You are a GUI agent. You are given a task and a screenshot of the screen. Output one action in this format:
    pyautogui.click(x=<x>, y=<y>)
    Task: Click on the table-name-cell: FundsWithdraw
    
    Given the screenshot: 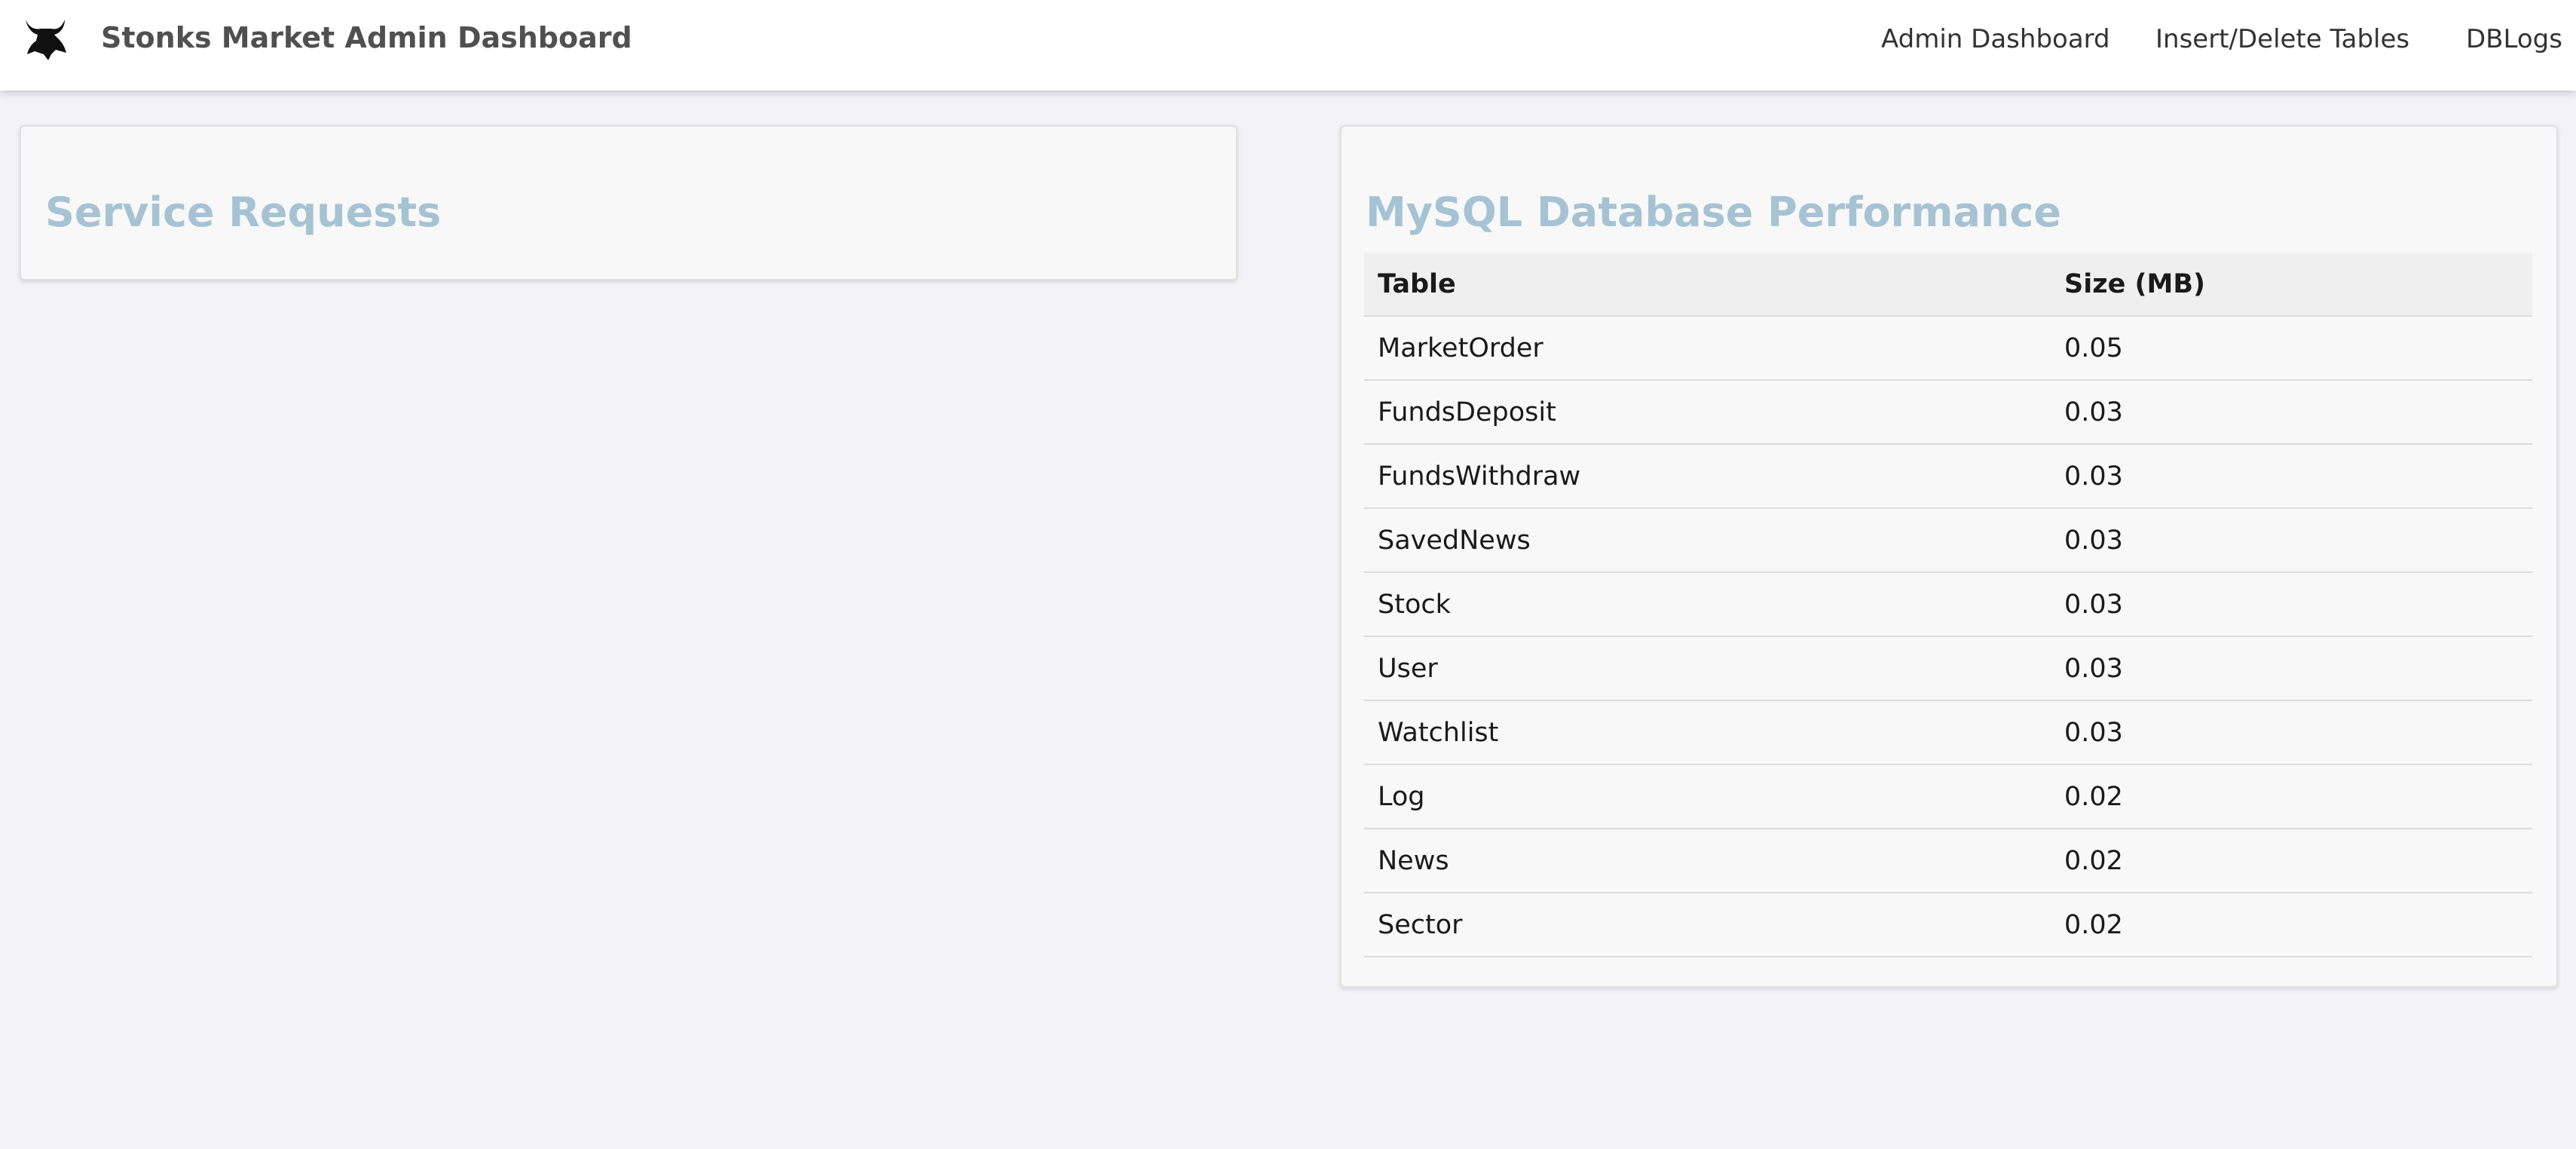 What is the action you would take?
    pyautogui.click(x=1708, y=476)
    